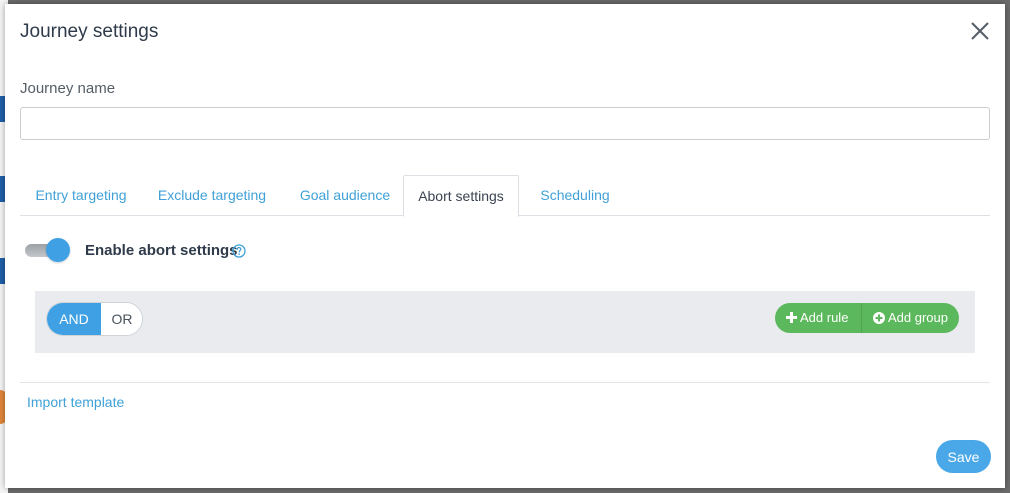 This screenshot has height=493, width=1010. Describe the element at coordinates (74, 319) in the screenshot. I see `and-button: AND` at that location.